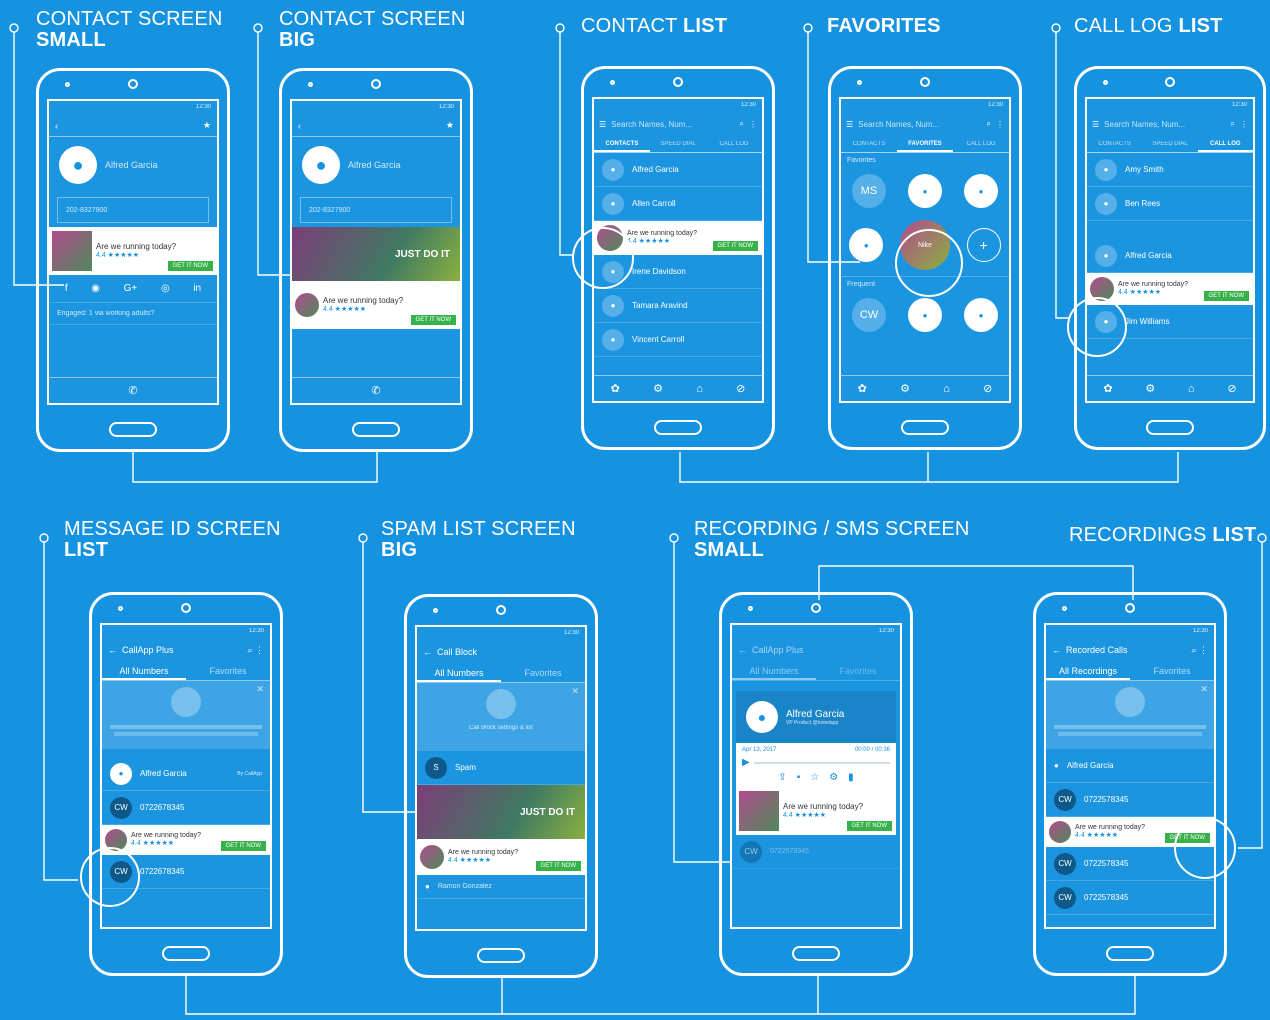  Describe the element at coordinates (925, 143) in the screenshot. I see `tab-favorites: FAVORITES` at that location.